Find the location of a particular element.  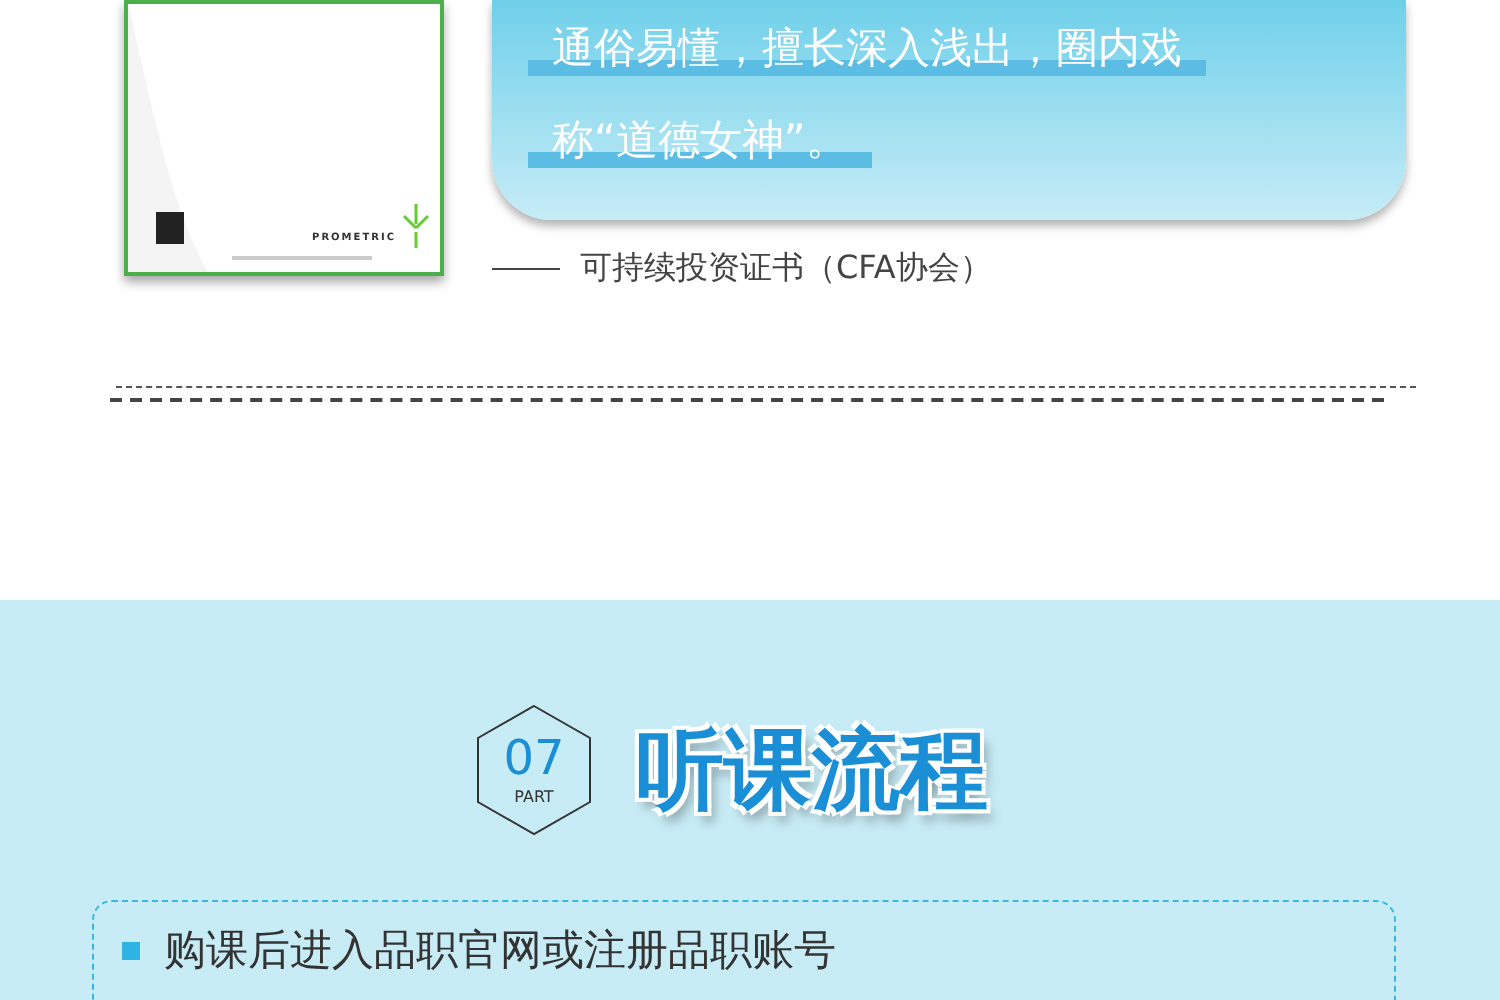

quote-text: 通俗易懂，擅长深入浅出，圈内戏 is located at coordinates (867, 48).